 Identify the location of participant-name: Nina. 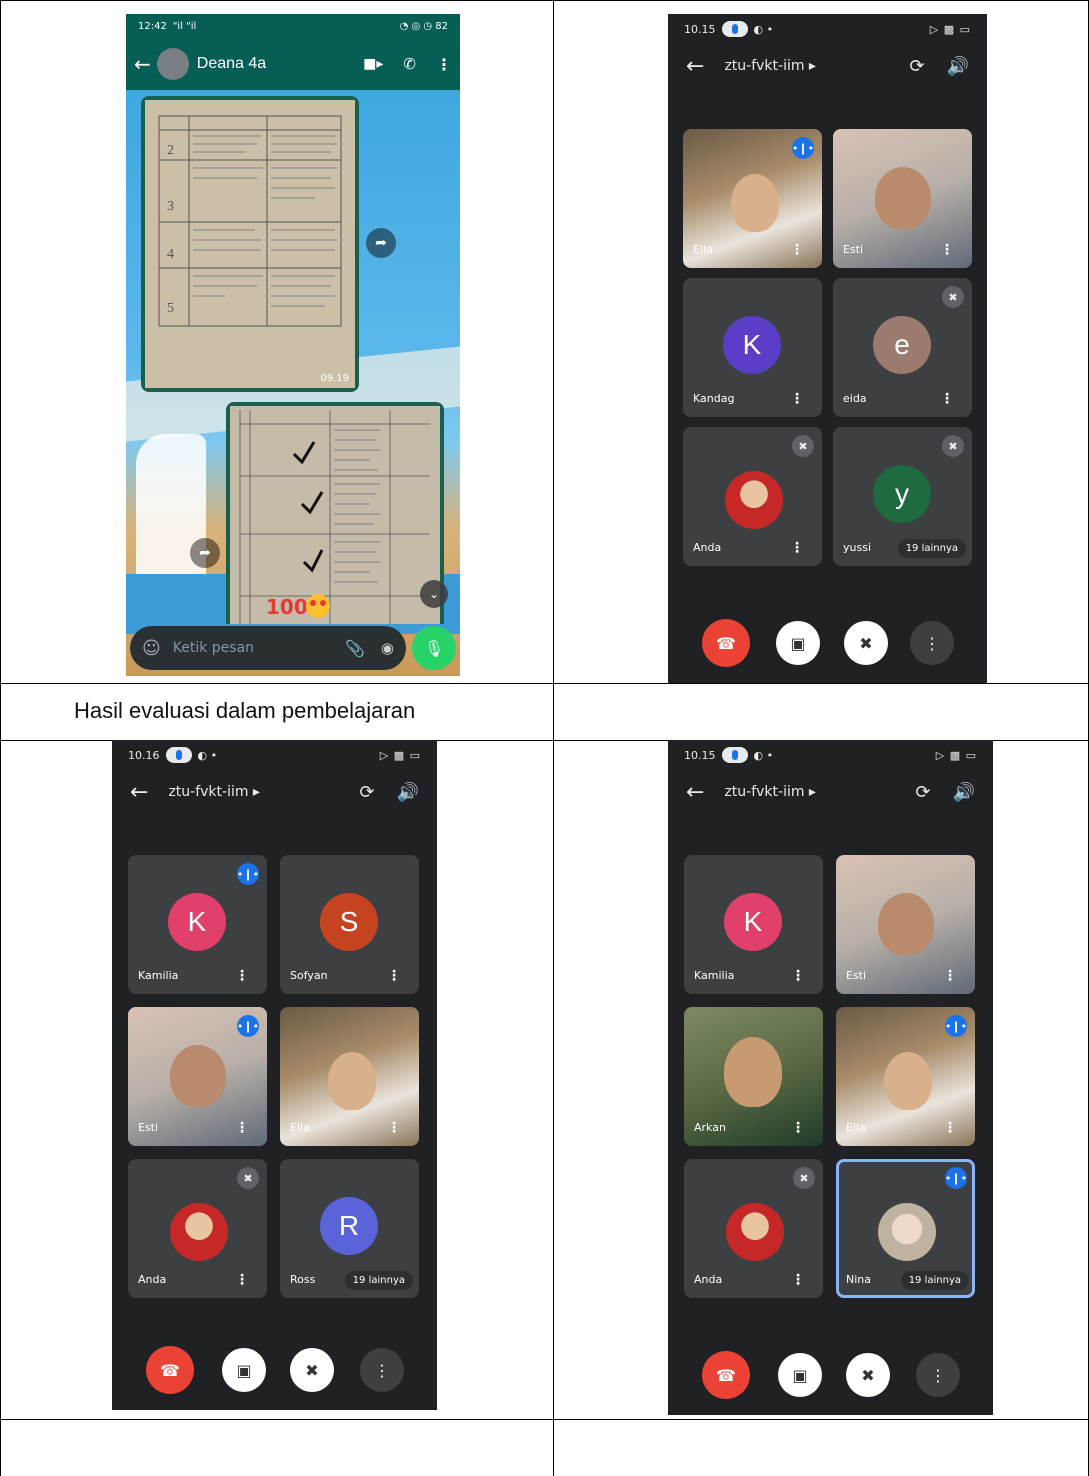
(858, 1279).